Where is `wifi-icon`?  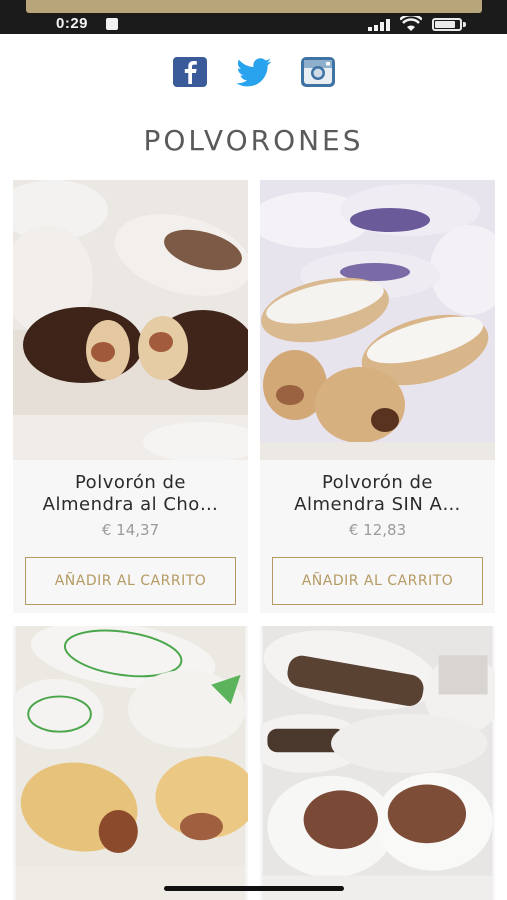 wifi-icon is located at coordinates (411, 23).